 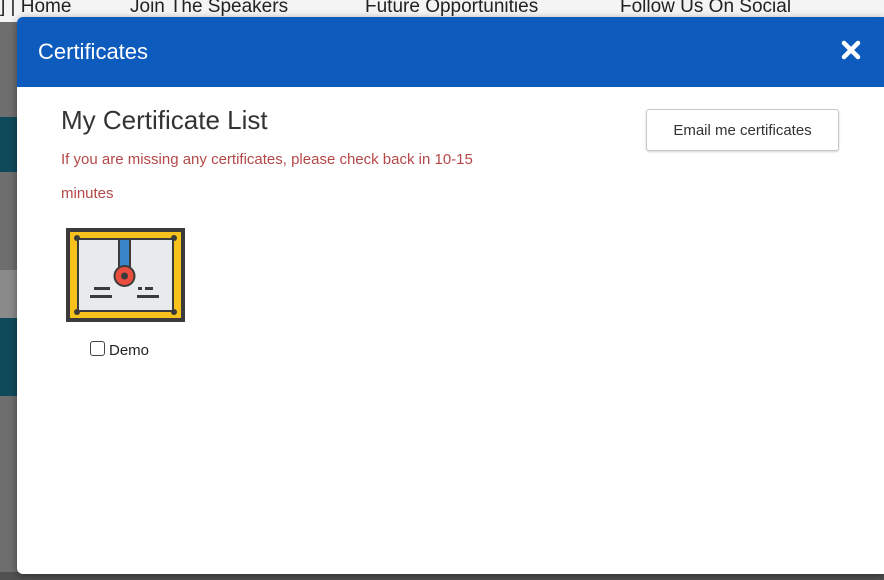 What do you see at coordinates (97, 348) in the screenshot?
I see `certificate-checkbox` at bounding box center [97, 348].